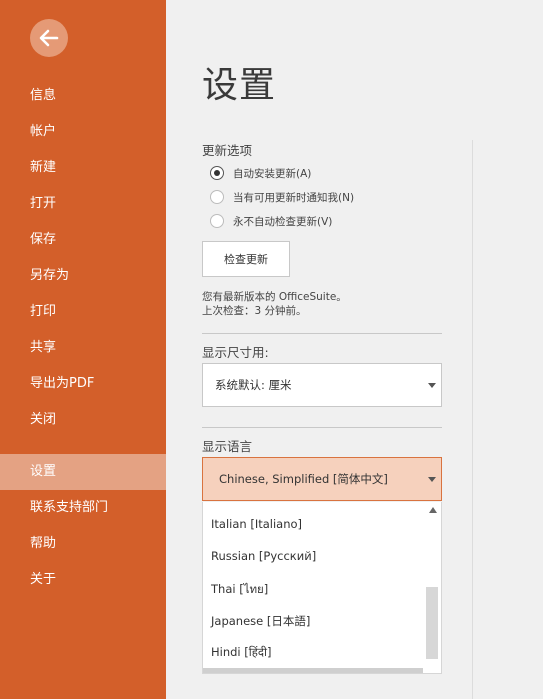 This screenshot has height=699, width=543. Describe the element at coordinates (83, 204) in the screenshot. I see `sidebar-item-open: 打开` at that location.